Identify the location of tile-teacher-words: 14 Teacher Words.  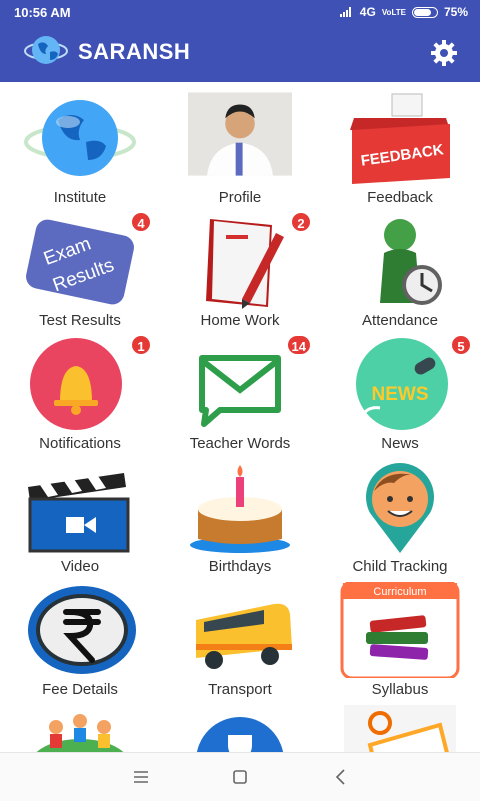
(240, 393).